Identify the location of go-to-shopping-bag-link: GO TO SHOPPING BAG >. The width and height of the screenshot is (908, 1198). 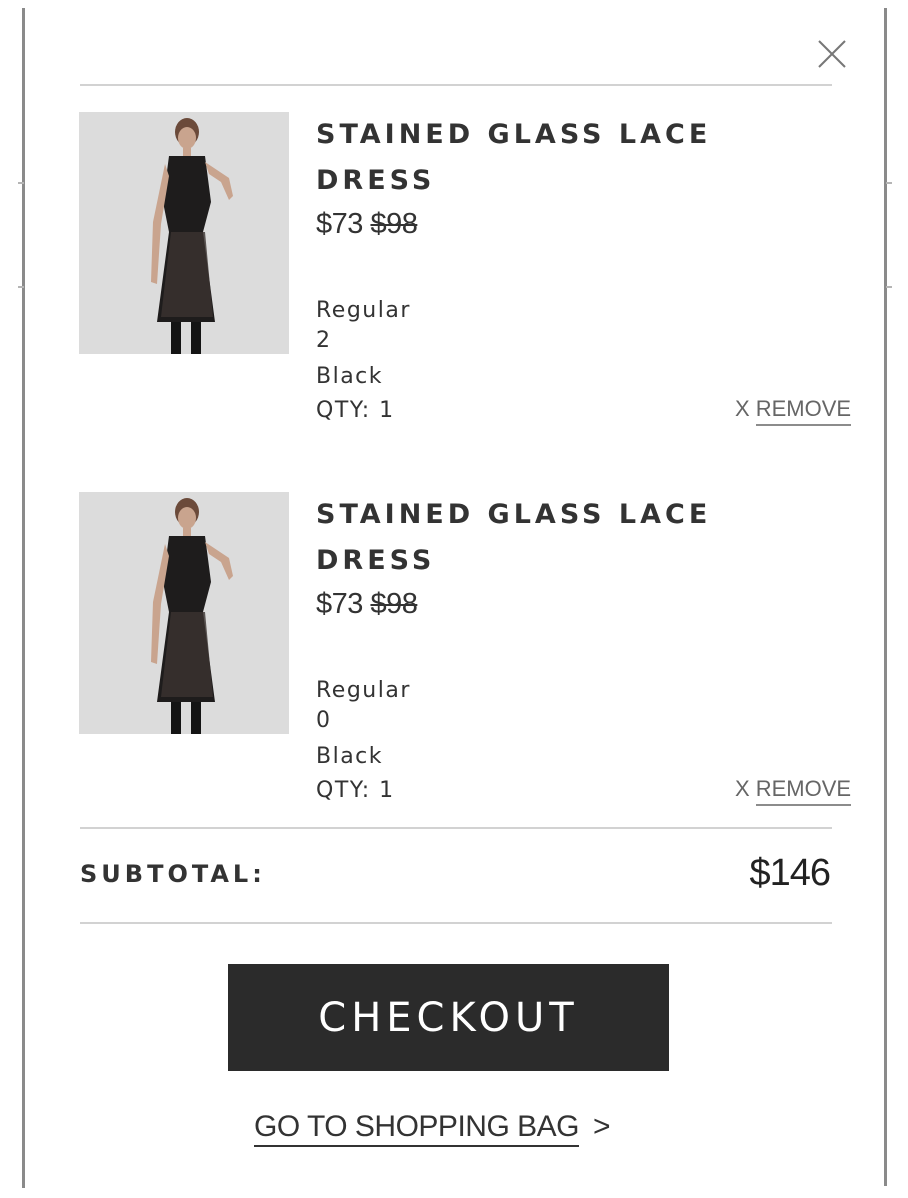
(432, 1128).